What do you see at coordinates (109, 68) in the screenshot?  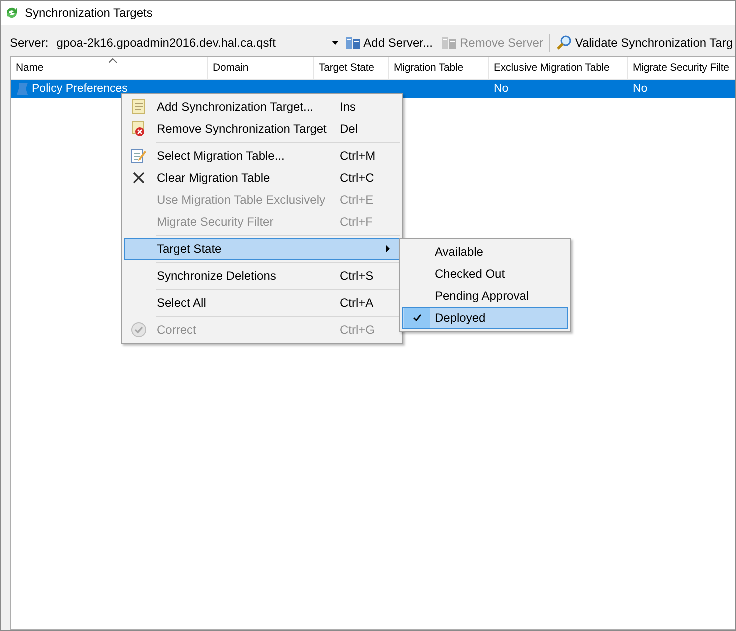 I see `column-header: Name` at bounding box center [109, 68].